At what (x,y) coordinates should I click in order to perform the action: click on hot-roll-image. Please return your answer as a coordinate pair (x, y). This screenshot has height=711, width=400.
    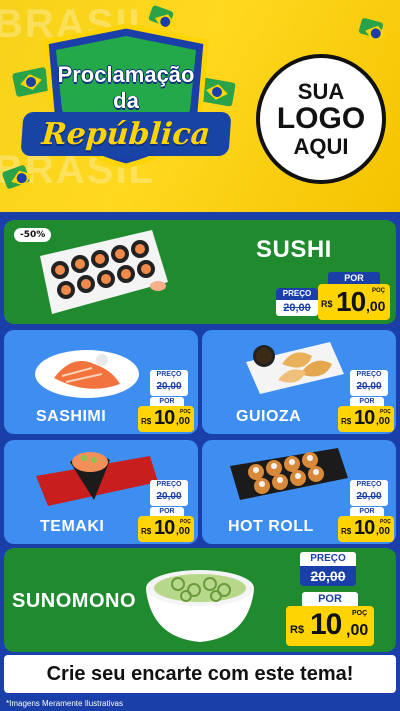
    Looking at the image, I should click on (289, 474).